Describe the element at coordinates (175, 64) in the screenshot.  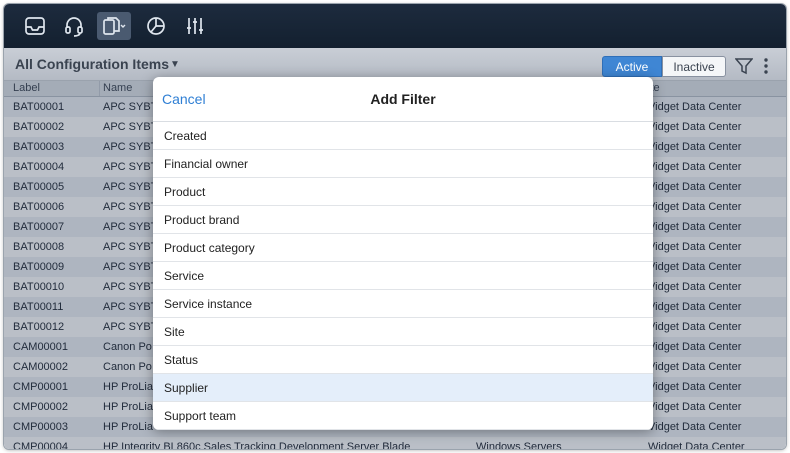
I see `chevron-down-icon: ▼` at that location.